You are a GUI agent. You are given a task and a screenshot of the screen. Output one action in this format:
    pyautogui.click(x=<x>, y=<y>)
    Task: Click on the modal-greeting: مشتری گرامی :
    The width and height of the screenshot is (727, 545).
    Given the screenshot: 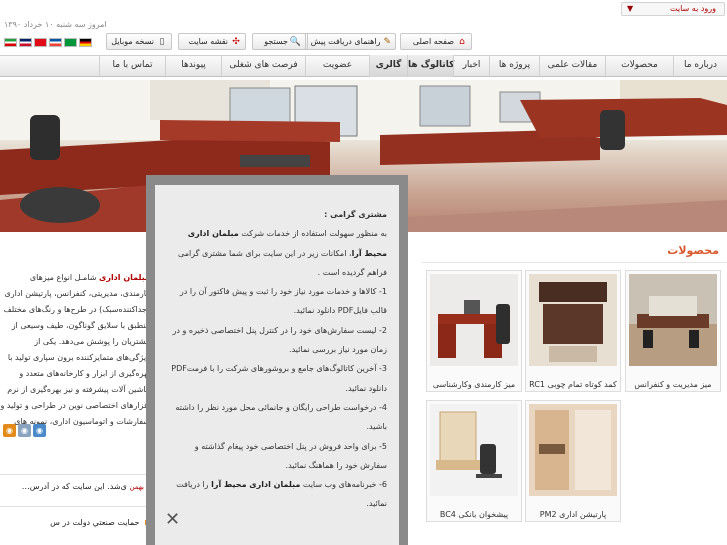 What is the action you would take?
    pyautogui.click(x=355, y=214)
    